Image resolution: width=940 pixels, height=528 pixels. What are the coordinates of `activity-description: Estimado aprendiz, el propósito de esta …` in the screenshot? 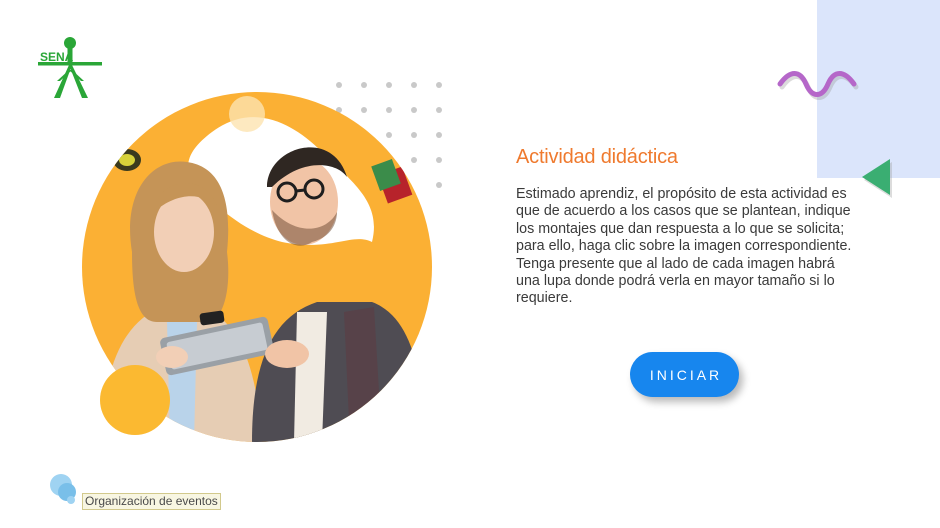 It's located at (684, 246).